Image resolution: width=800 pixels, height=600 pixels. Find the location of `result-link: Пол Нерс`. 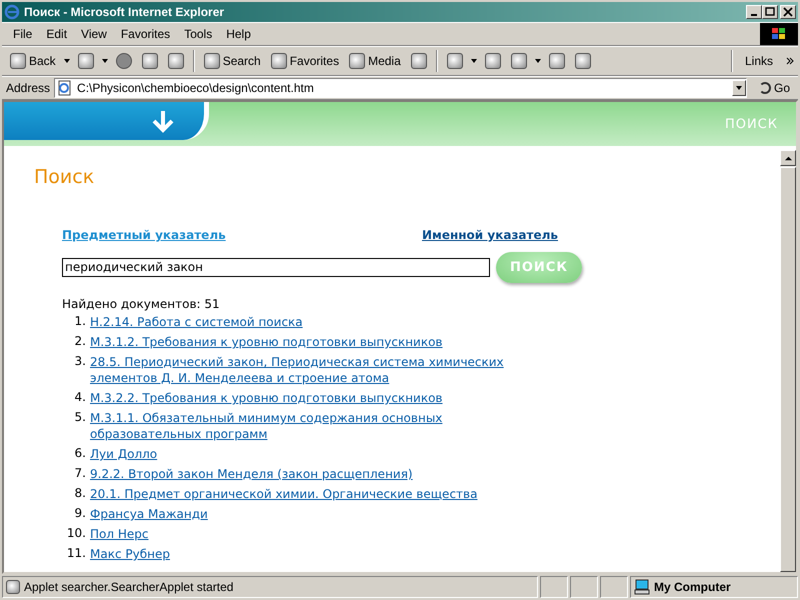

result-link: Пол Нерс is located at coordinates (119, 534).